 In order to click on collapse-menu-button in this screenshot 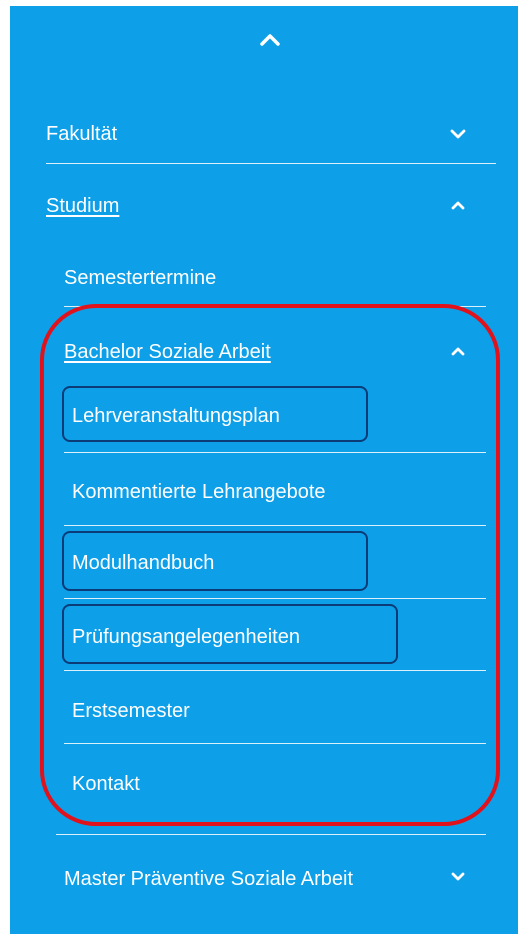, I will do `click(270, 40)`.